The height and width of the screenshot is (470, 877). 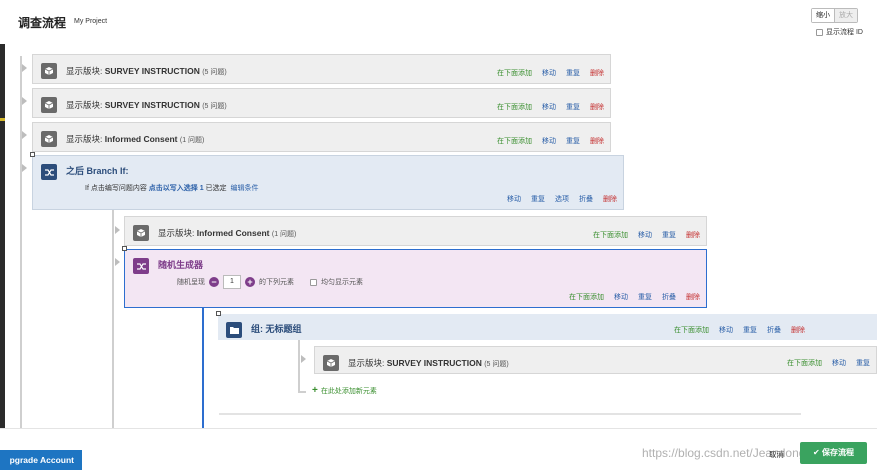 What do you see at coordinates (113, 319) in the screenshot?
I see `branch-connector` at bounding box center [113, 319].